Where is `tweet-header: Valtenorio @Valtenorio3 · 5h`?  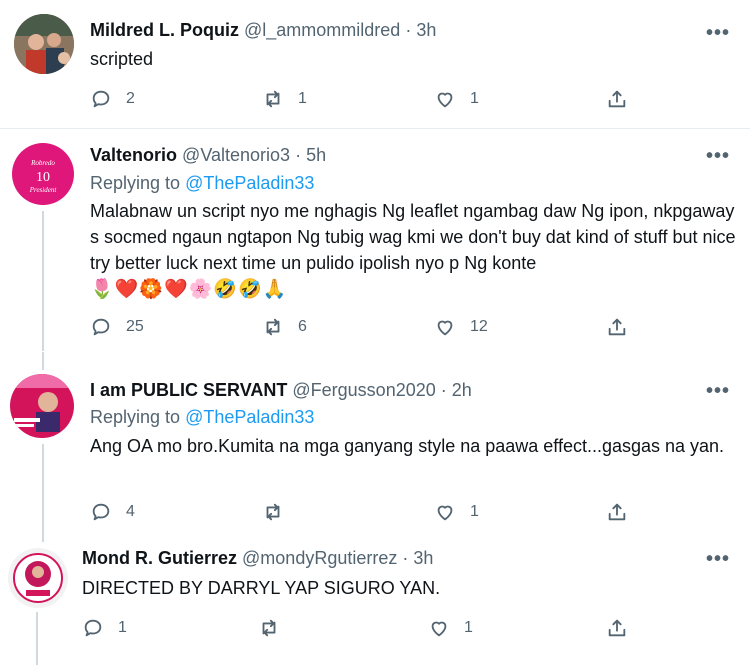
tweet-header: Valtenorio @Valtenorio3 · 5h is located at coordinates (208, 155).